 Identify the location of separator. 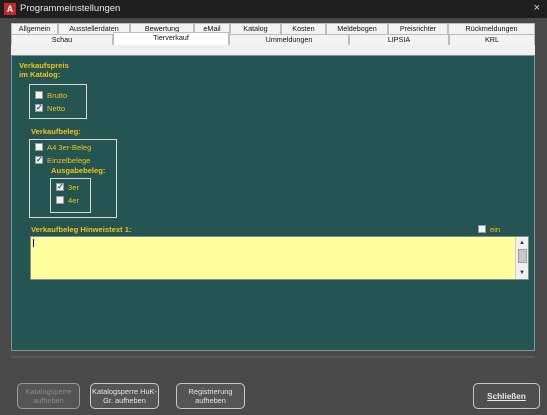
(273, 357).